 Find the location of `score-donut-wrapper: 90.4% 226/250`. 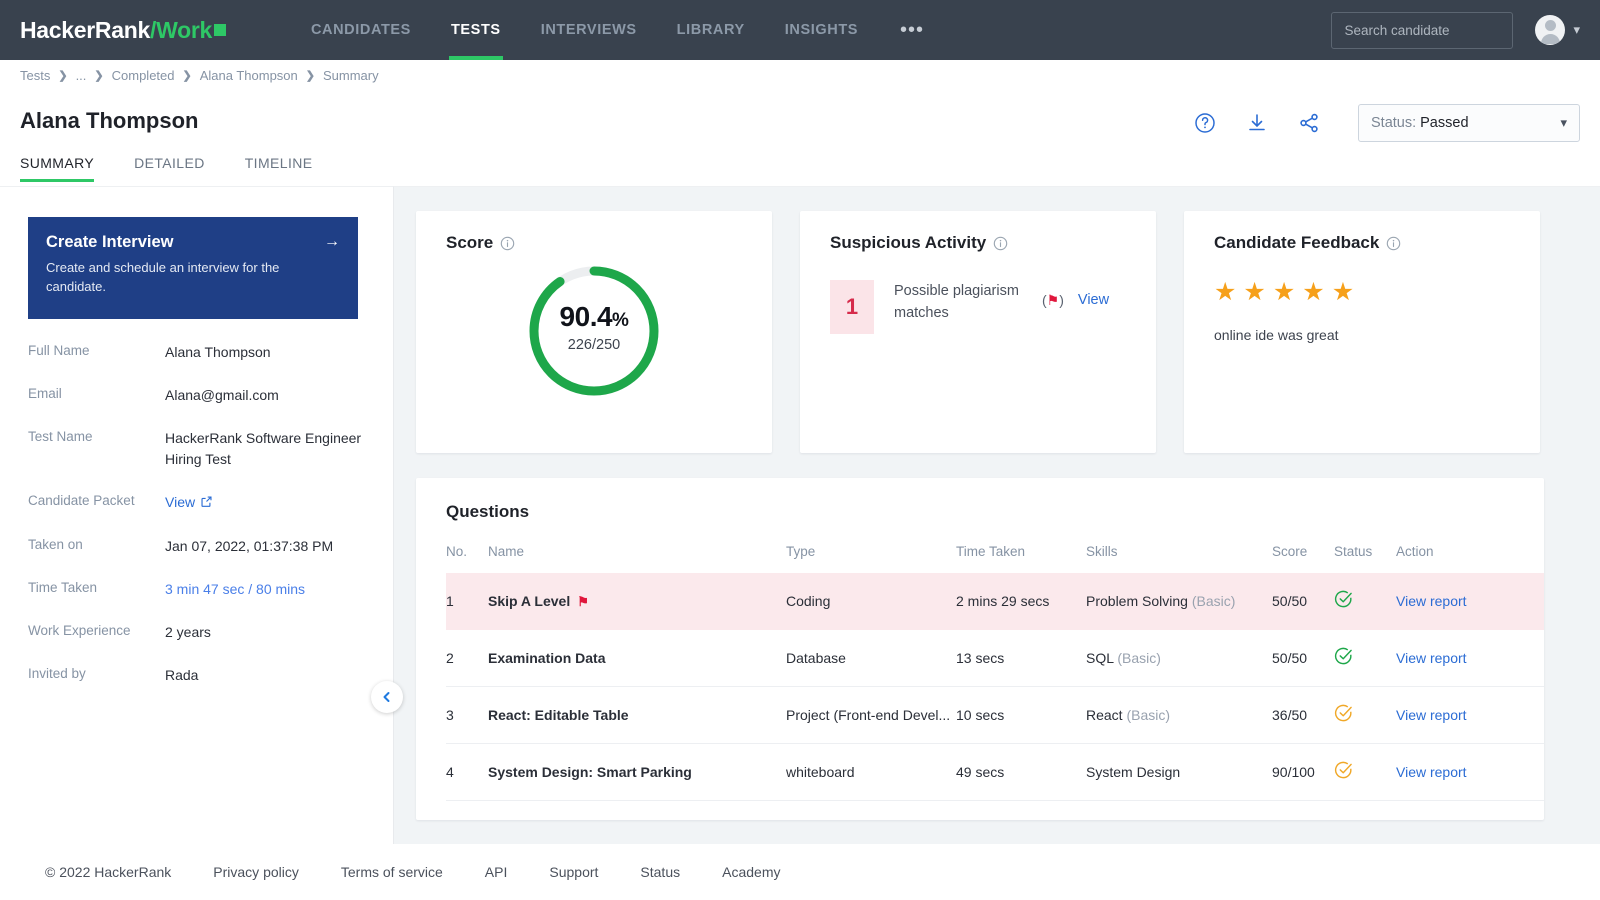

score-donut-wrapper: 90.4% 226/250 is located at coordinates (594, 331).